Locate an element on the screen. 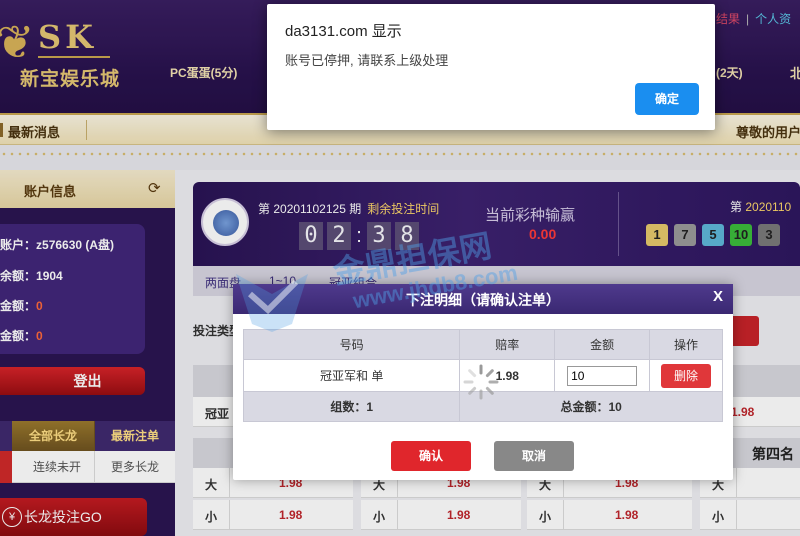 This screenshot has width=800, height=536. col-number: 号码 is located at coordinates (351, 344).